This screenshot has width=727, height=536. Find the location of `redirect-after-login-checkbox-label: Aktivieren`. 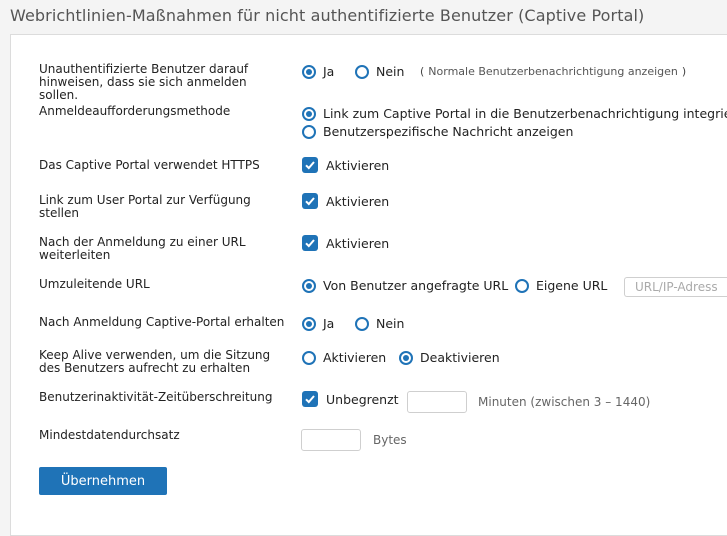

redirect-after-login-checkbox-label: Aktivieren is located at coordinates (358, 243).